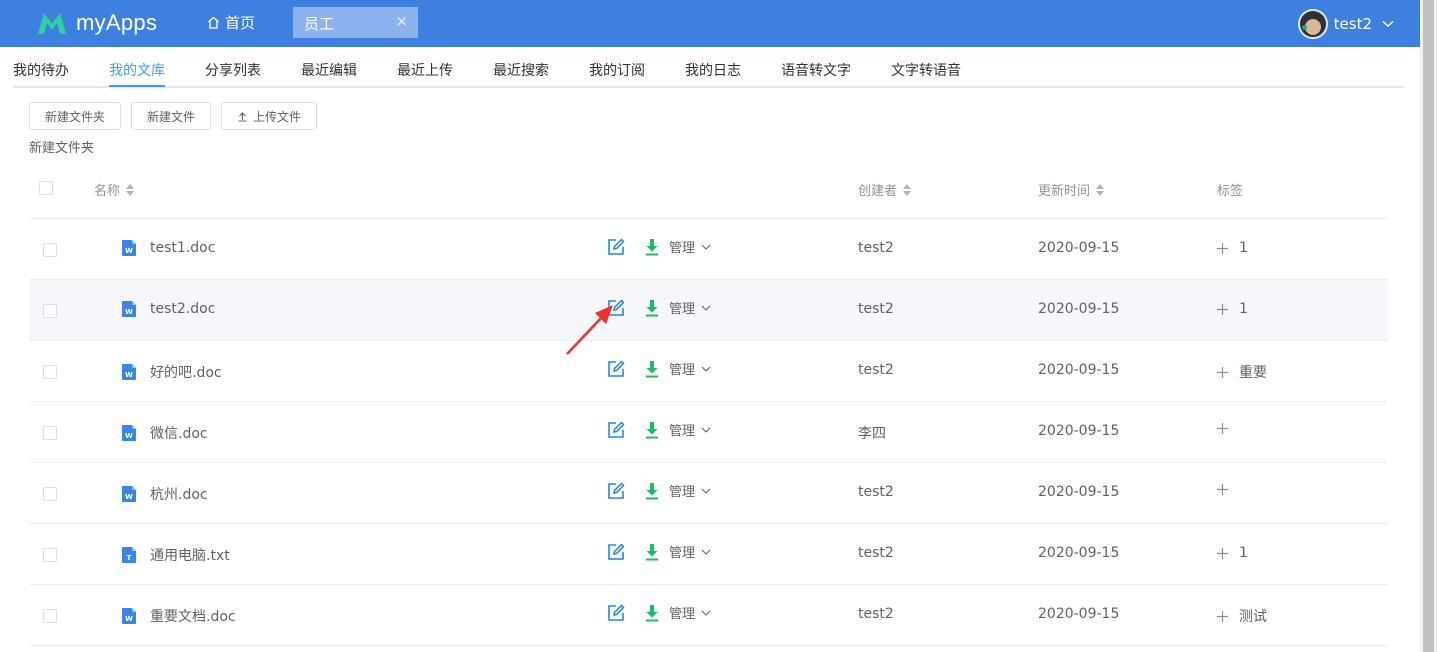  What do you see at coordinates (617, 70) in the screenshot?
I see `tab-my-subscriptions: 我的订阅` at bounding box center [617, 70].